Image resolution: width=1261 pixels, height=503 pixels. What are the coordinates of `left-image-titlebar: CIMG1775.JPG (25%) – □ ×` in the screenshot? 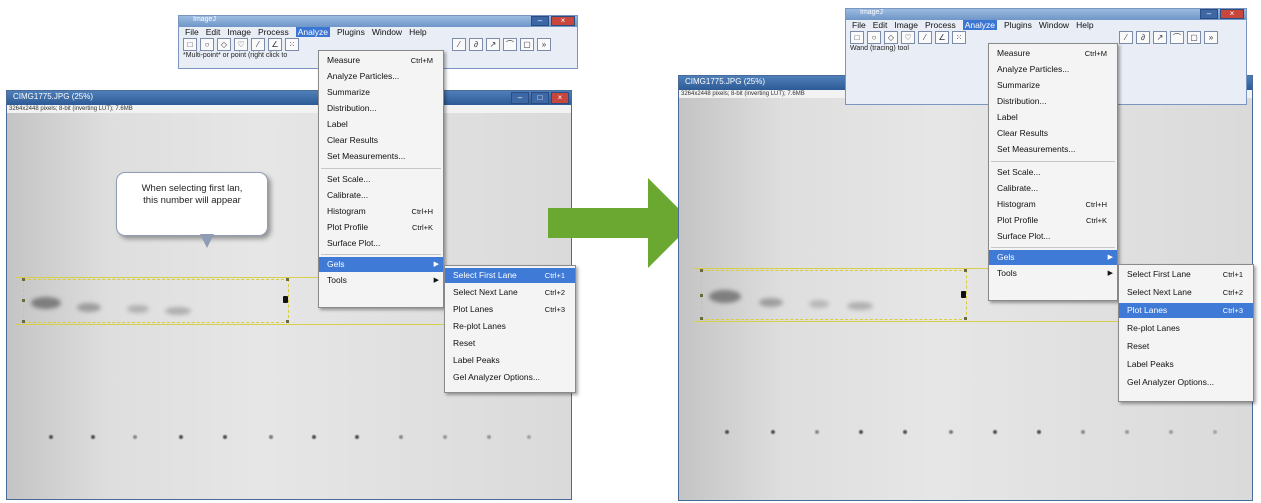 It's located at (289, 98).